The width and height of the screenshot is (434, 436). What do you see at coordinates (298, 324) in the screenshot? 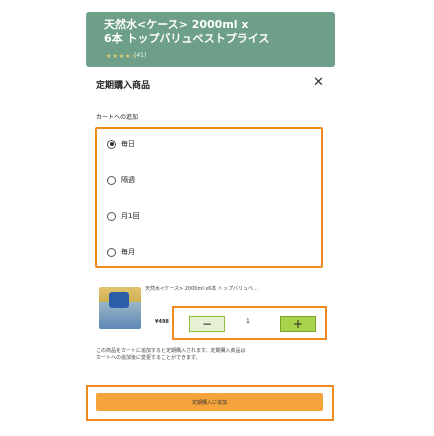
I see `increment-button: +` at bounding box center [298, 324].